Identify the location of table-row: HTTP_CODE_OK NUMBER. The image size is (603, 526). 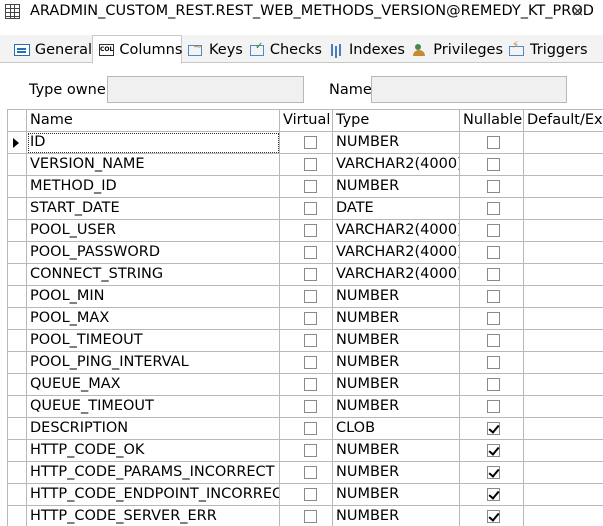
(305, 451).